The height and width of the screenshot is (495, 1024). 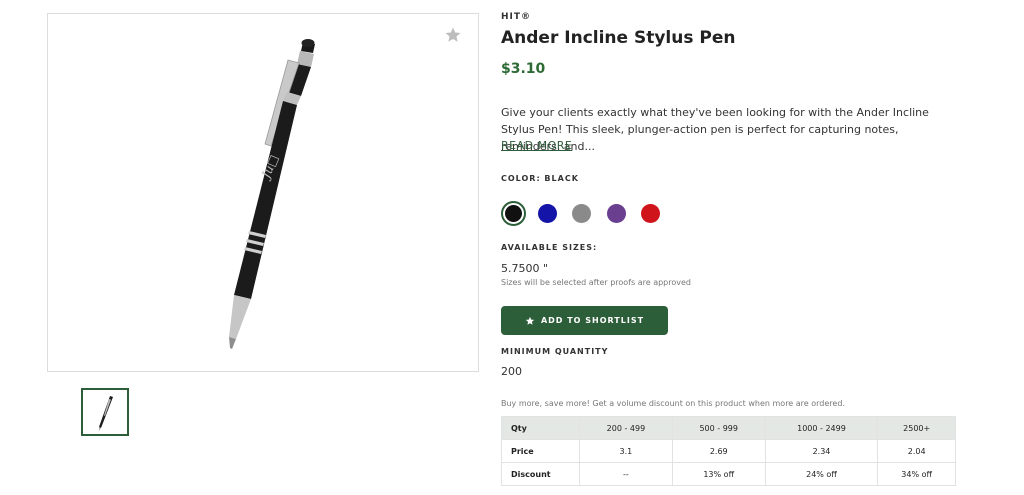 I want to click on table-cell: 13% off, so click(x=718, y=474).